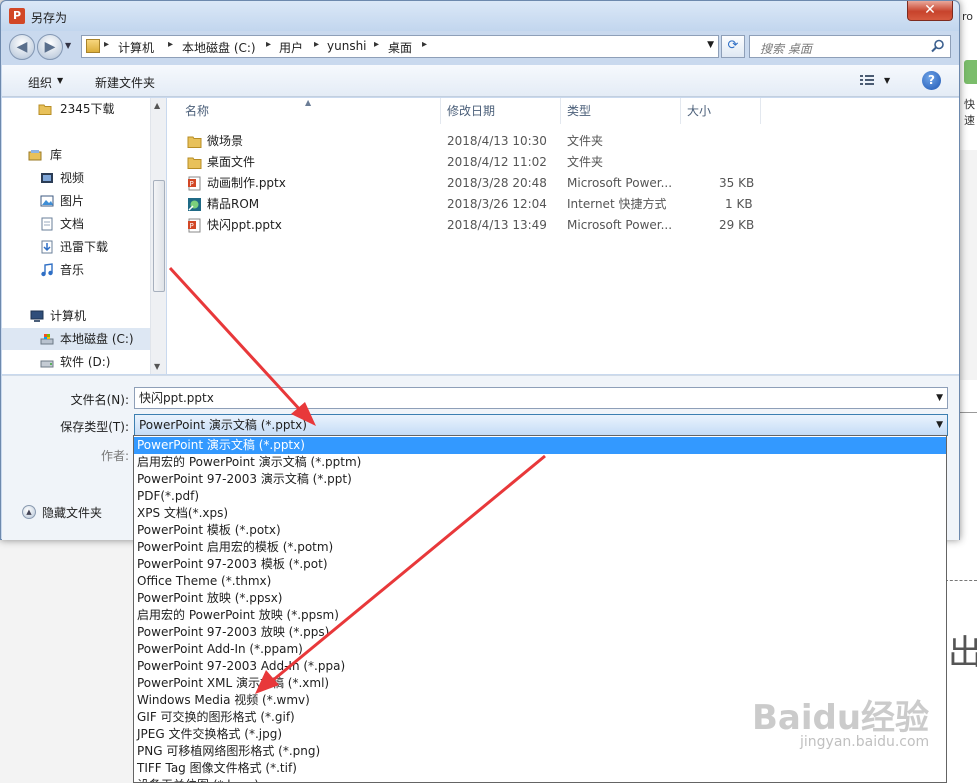 The image size is (977, 783). Describe the element at coordinates (49, 18) in the screenshot. I see `dialog-title: 另存为` at that location.